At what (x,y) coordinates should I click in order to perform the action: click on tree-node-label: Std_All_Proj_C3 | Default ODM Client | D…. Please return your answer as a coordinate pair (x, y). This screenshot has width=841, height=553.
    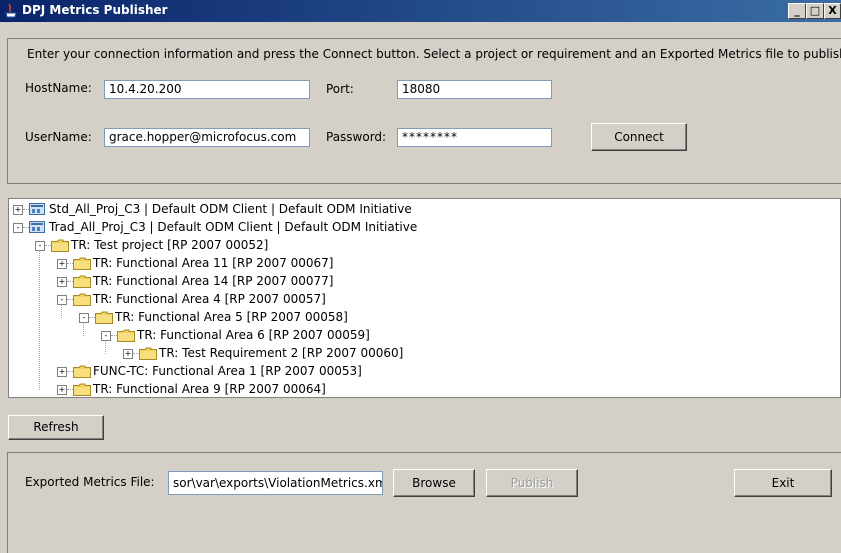
    Looking at the image, I should click on (230, 209).